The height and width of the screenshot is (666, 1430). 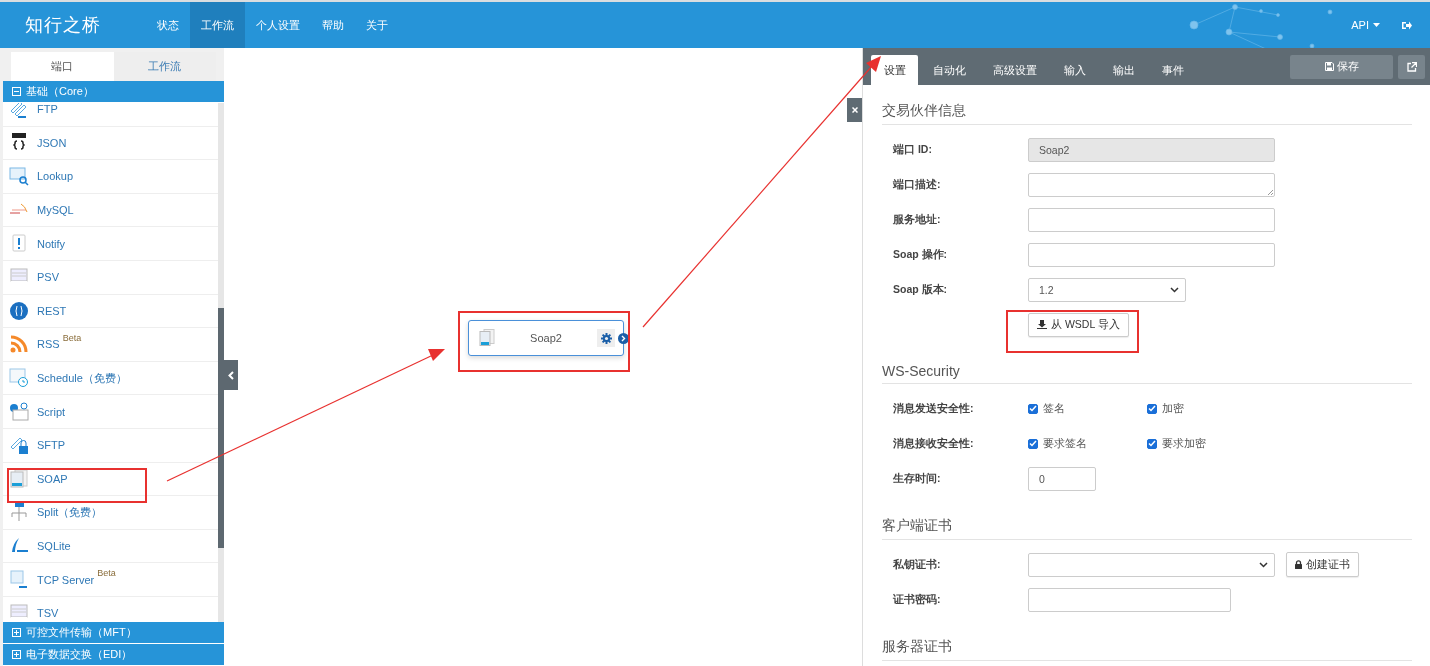 What do you see at coordinates (913, 149) in the screenshot?
I see `field-label: 端口 ID:` at bounding box center [913, 149].